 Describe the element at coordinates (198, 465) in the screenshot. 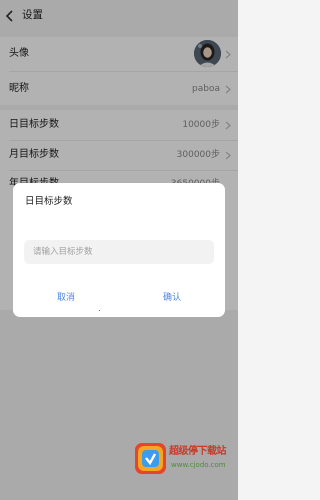

I see `watermark-url: www.cjodo.com` at that location.